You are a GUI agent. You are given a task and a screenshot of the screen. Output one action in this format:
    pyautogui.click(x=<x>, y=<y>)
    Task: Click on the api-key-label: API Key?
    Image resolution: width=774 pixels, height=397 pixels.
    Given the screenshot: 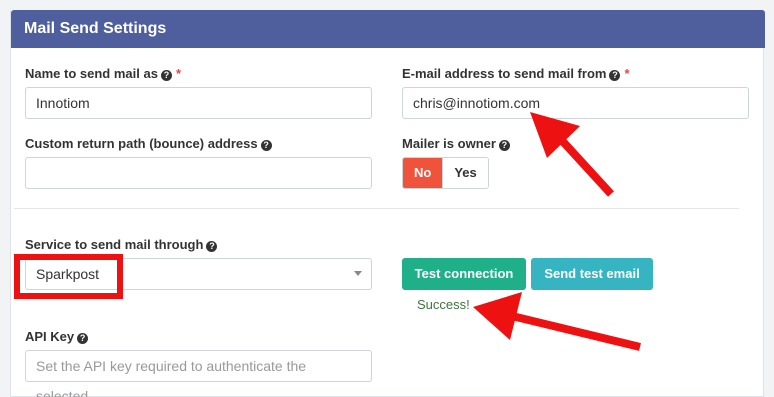 What is the action you would take?
    pyautogui.click(x=57, y=336)
    